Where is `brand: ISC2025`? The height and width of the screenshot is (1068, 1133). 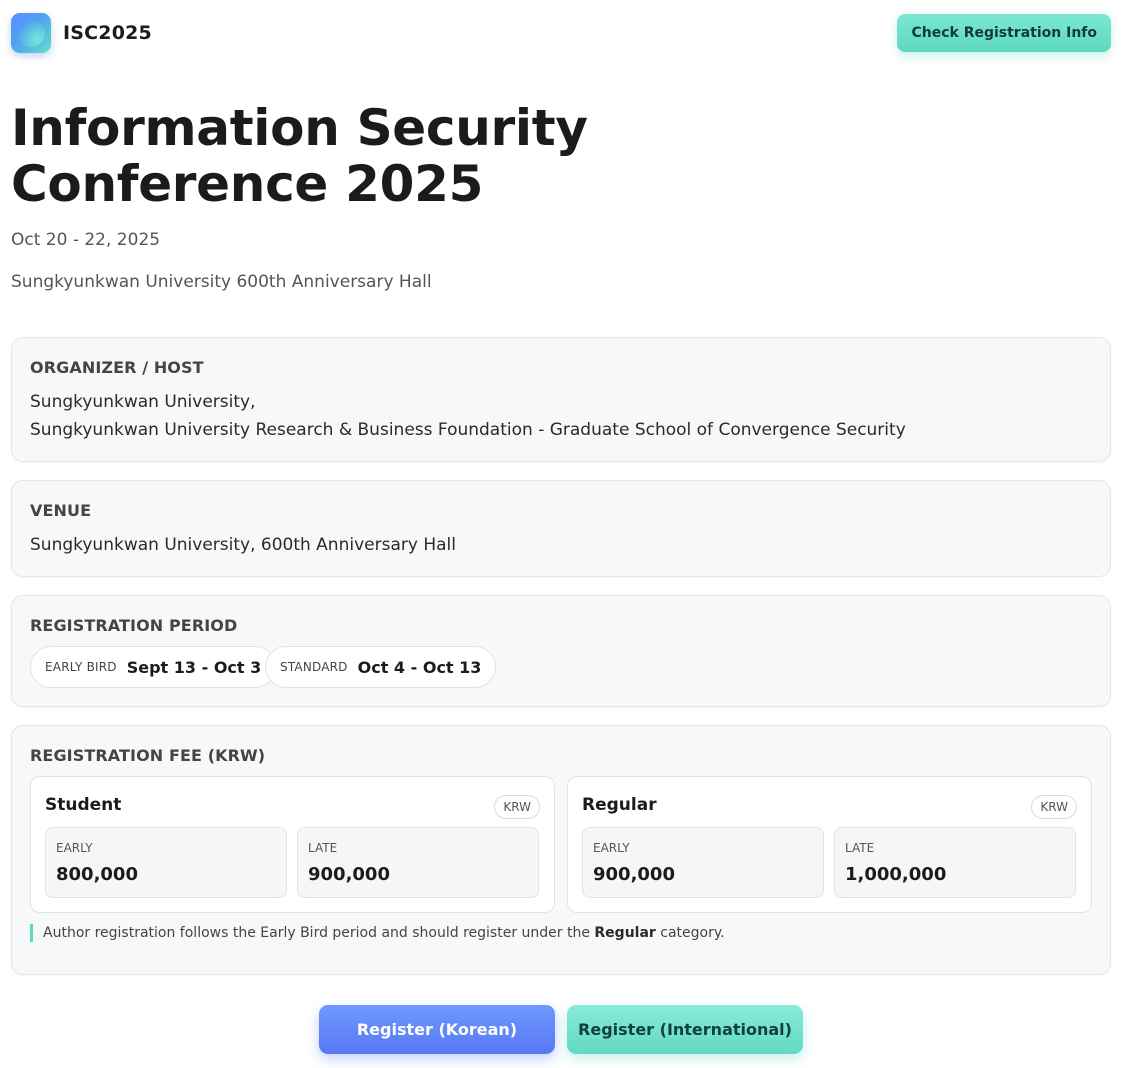 brand: ISC2025 is located at coordinates (81, 33).